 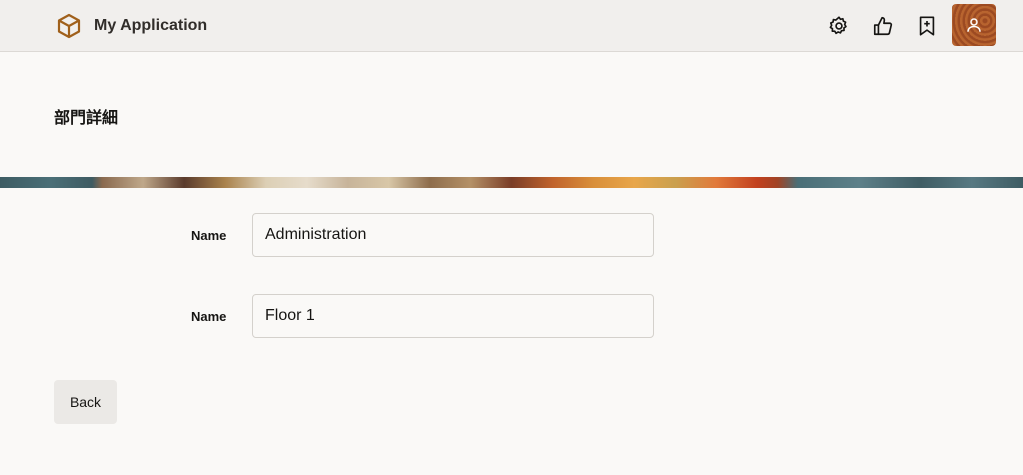 I want to click on gear-icon, so click(x=838, y=25).